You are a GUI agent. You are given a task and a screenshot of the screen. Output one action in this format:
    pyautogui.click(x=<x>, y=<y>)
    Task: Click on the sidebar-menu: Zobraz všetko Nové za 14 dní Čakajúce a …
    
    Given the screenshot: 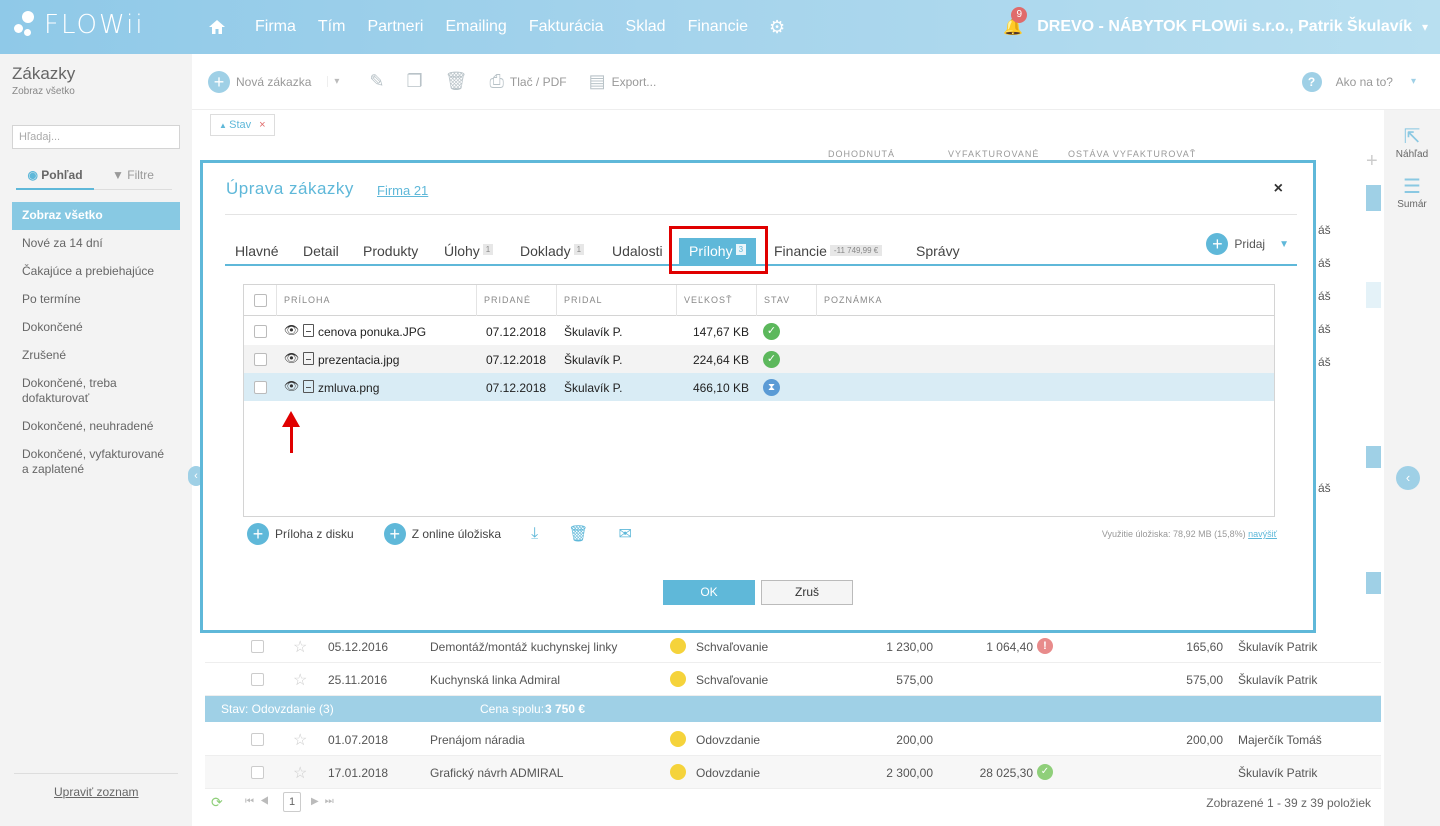 What is the action you would take?
    pyautogui.click(x=96, y=343)
    